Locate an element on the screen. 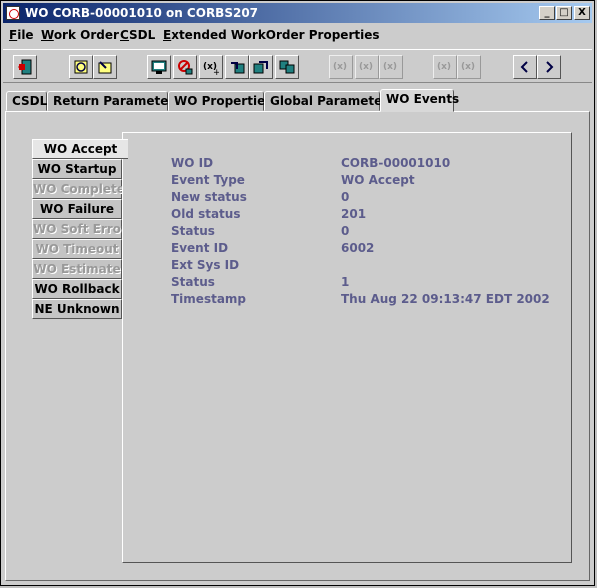 This screenshot has width=597, height=588. variable-add-icon: (x) is located at coordinates (444, 67).